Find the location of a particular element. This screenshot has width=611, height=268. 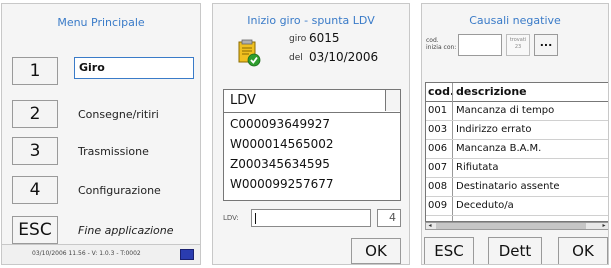

cod-label-line1: cod. is located at coordinates (432, 40).